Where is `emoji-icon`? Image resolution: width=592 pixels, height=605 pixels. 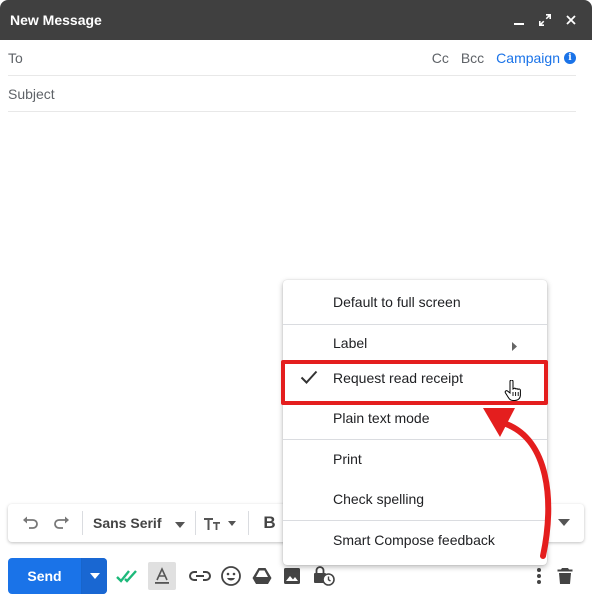
emoji-icon is located at coordinates (231, 576).